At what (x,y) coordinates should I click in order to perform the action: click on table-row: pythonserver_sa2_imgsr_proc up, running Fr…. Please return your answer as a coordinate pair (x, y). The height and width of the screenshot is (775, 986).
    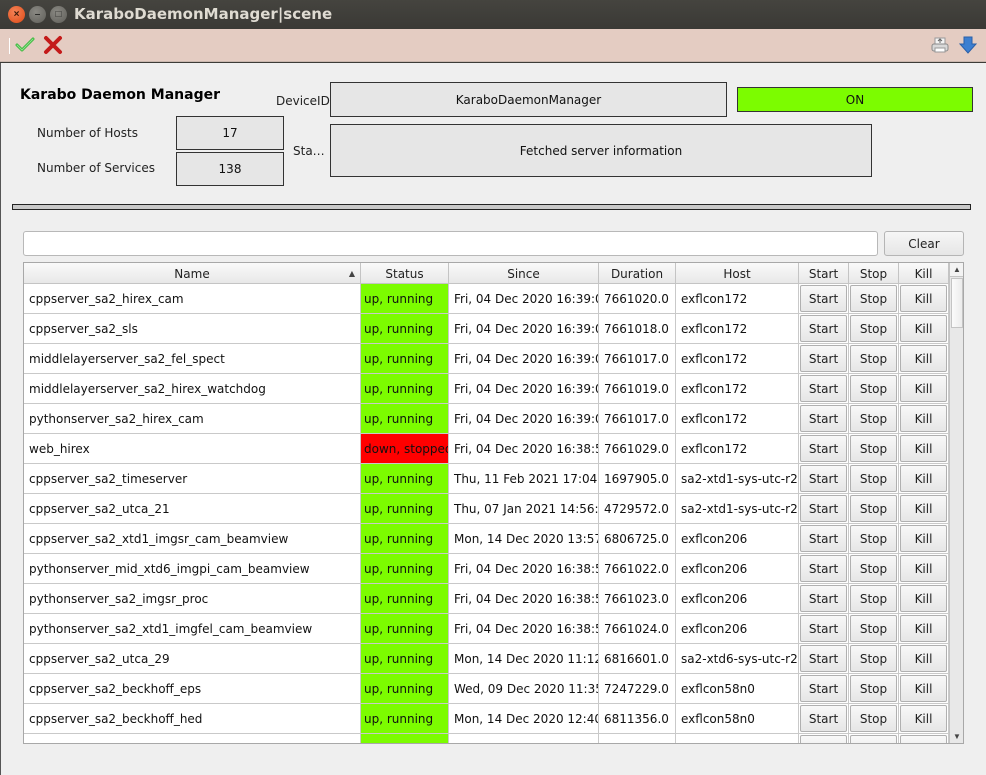
    Looking at the image, I should click on (486, 599).